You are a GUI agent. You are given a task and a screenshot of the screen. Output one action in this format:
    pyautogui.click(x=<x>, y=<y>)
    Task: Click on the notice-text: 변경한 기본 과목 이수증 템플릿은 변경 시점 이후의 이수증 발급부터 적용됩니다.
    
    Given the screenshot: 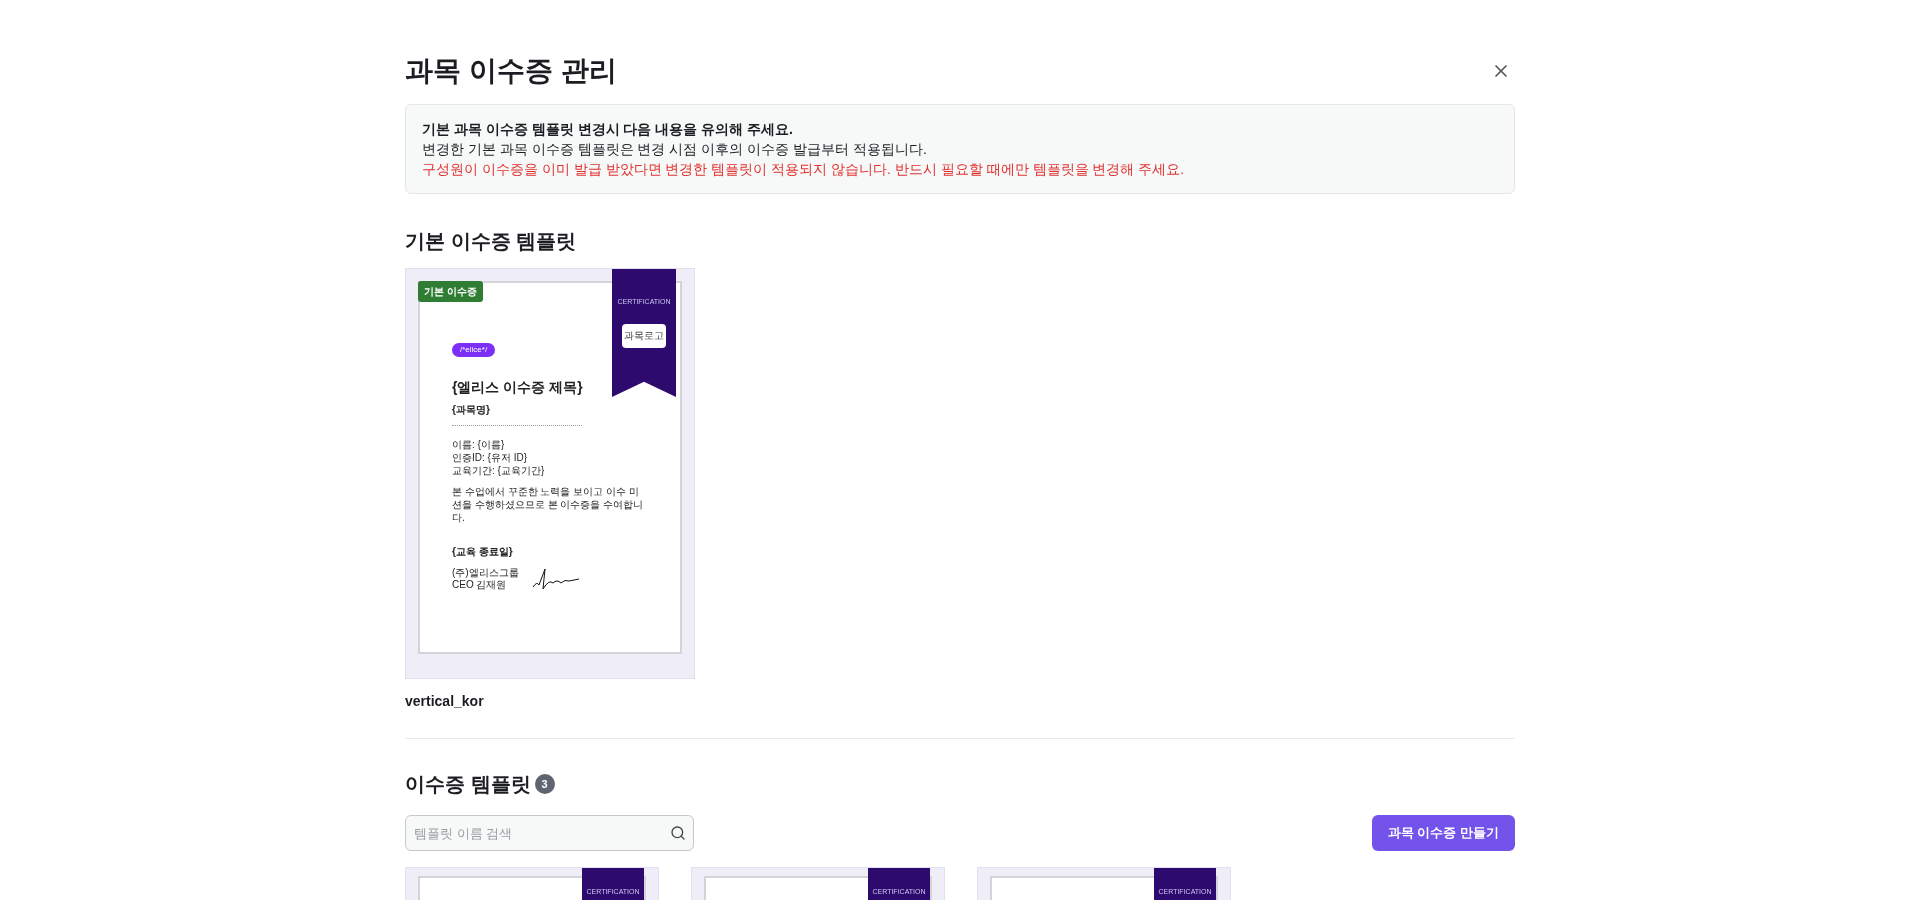 What is the action you would take?
    pyautogui.click(x=675, y=149)
    